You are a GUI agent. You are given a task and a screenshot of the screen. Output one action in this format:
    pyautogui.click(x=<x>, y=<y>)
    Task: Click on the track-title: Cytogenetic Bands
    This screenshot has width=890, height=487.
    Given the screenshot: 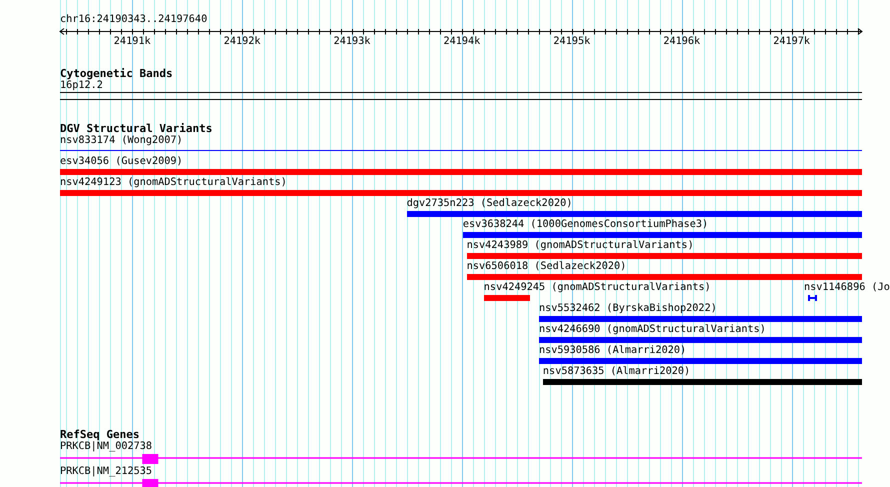 What is the action you would take?
    pyautogui.click(x=116, y=73)
    